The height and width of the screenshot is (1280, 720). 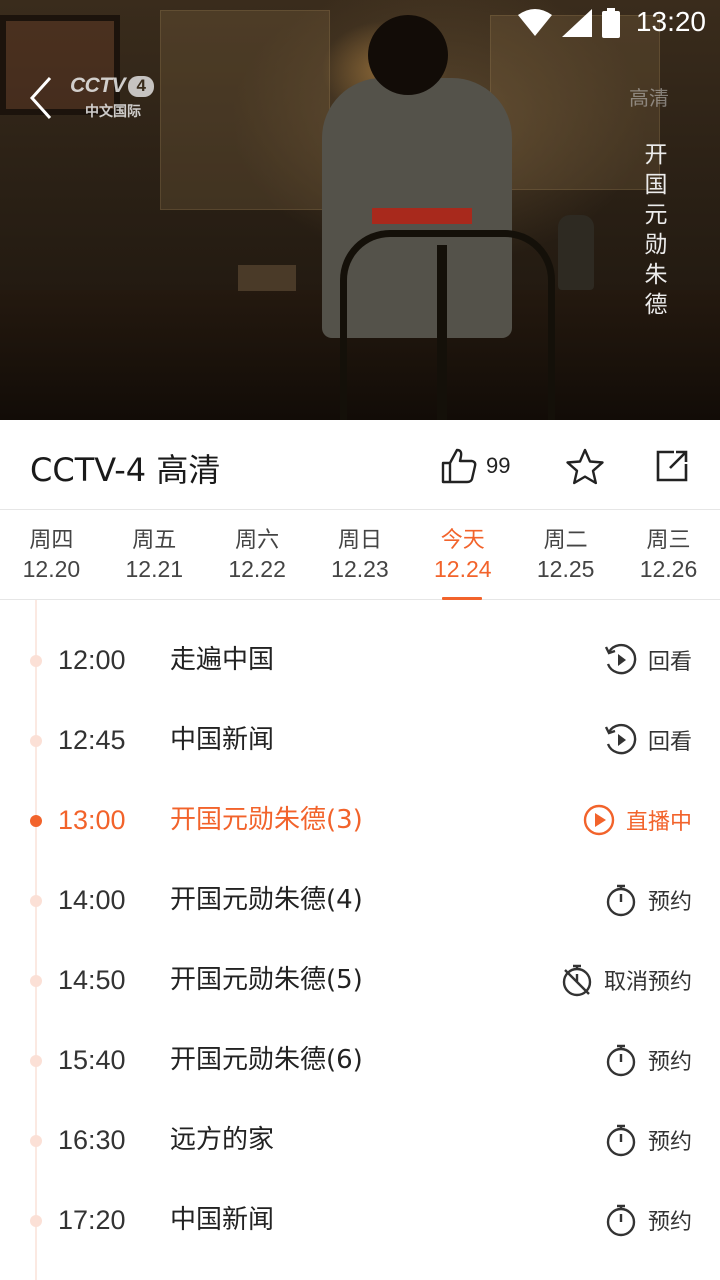 What do you see at coordinates (565, 569) in the screenshot?
I see `date-tab-date: 12.25` at bounding box center [565, 569].